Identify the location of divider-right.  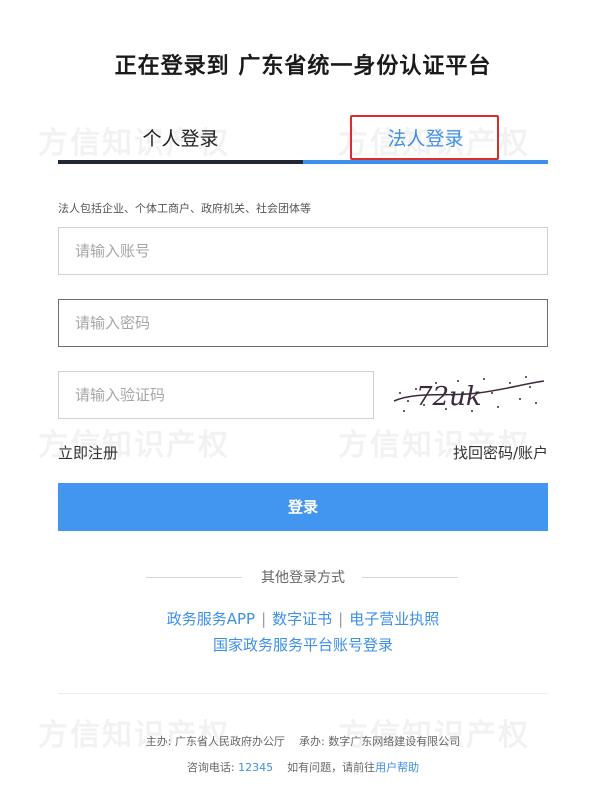
(410, 577).